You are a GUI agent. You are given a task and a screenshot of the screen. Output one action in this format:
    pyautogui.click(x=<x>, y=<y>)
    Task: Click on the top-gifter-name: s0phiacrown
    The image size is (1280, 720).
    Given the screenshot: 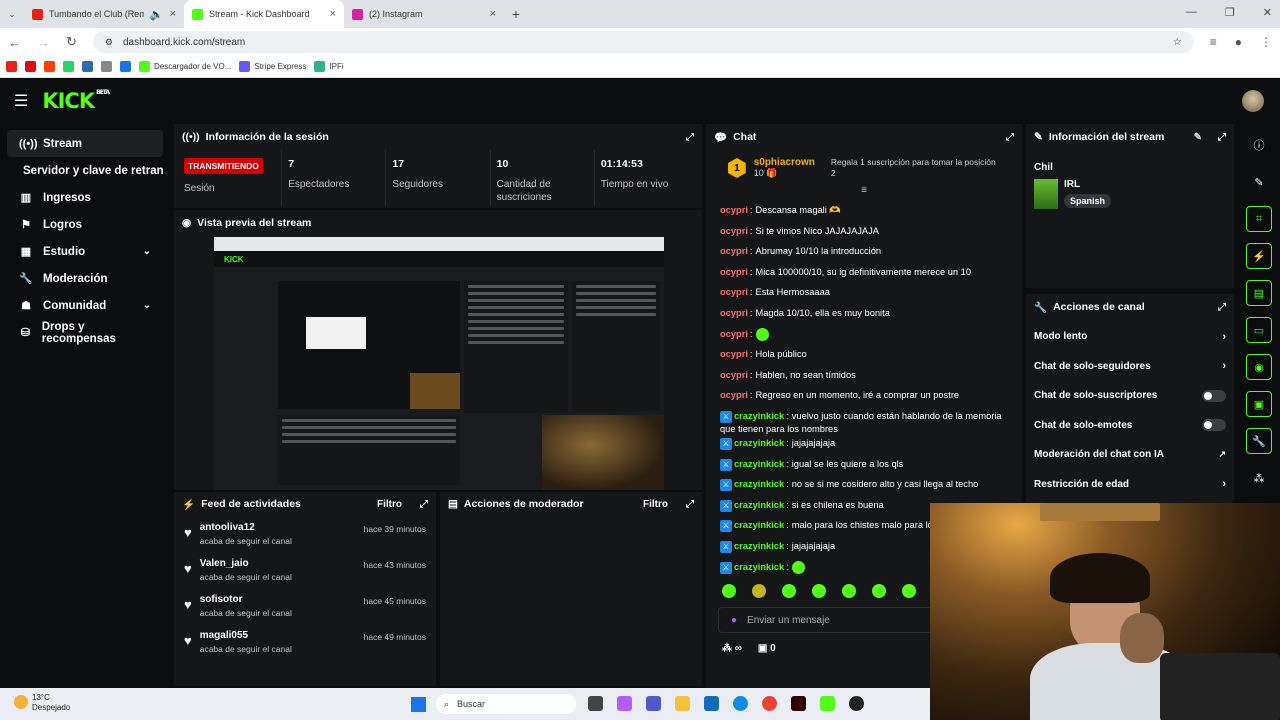 What is the action you would take?
    pyautogui.click(x=784, y=162)
    